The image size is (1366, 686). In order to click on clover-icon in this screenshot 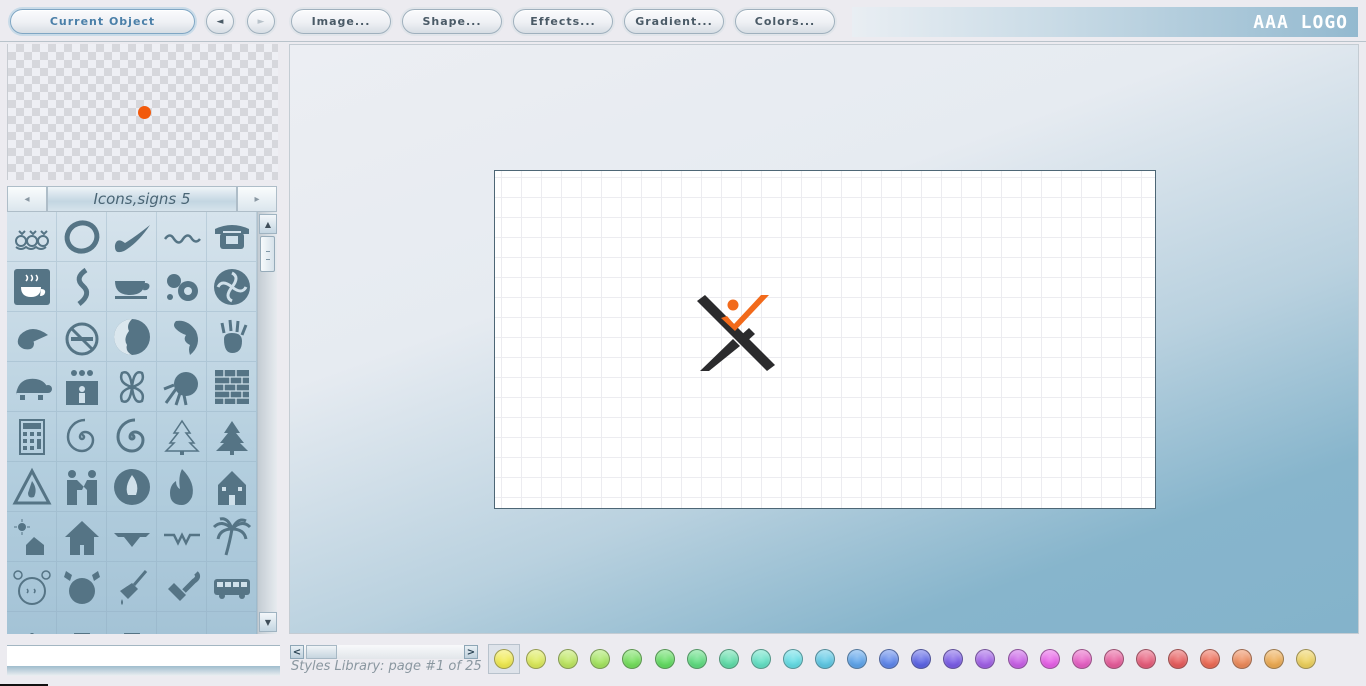, I will do `click(131, 386)`.